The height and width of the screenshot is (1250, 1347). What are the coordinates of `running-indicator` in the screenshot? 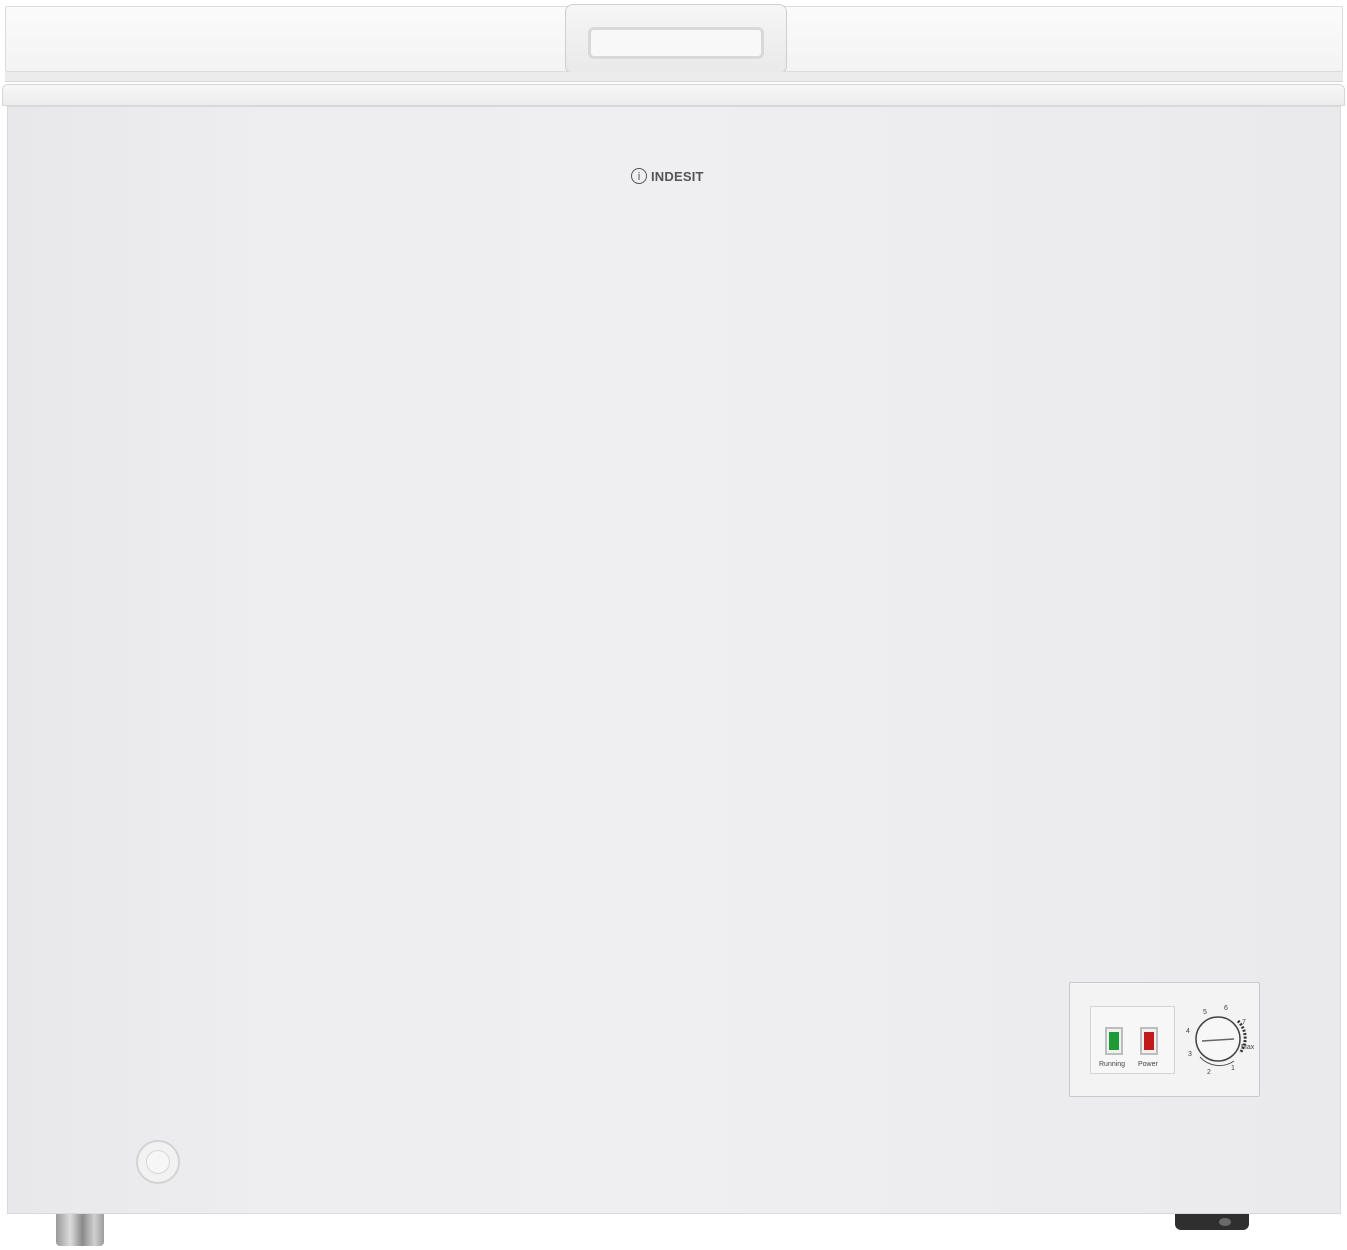 It's located at (1114, 1041).